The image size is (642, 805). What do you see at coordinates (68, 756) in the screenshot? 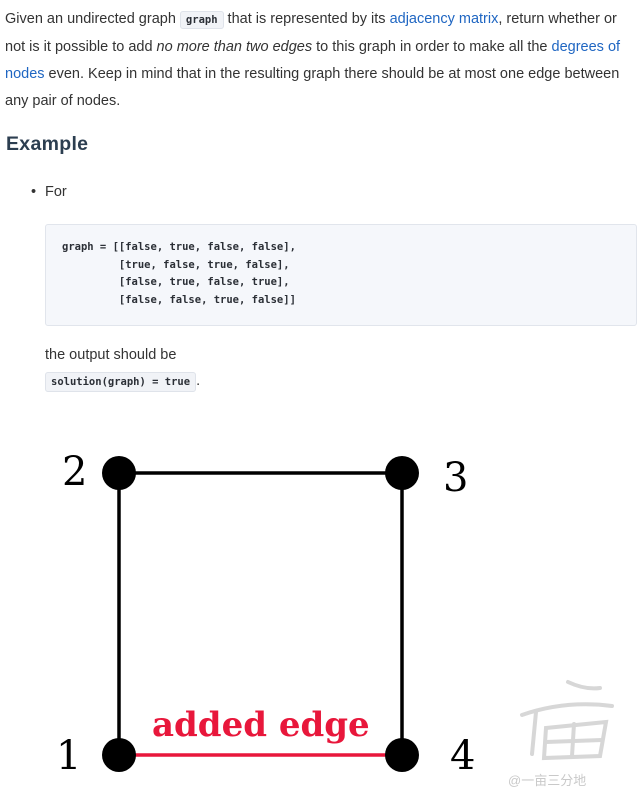
I see `node-label-1: 1` at bounding box center [68, 756].